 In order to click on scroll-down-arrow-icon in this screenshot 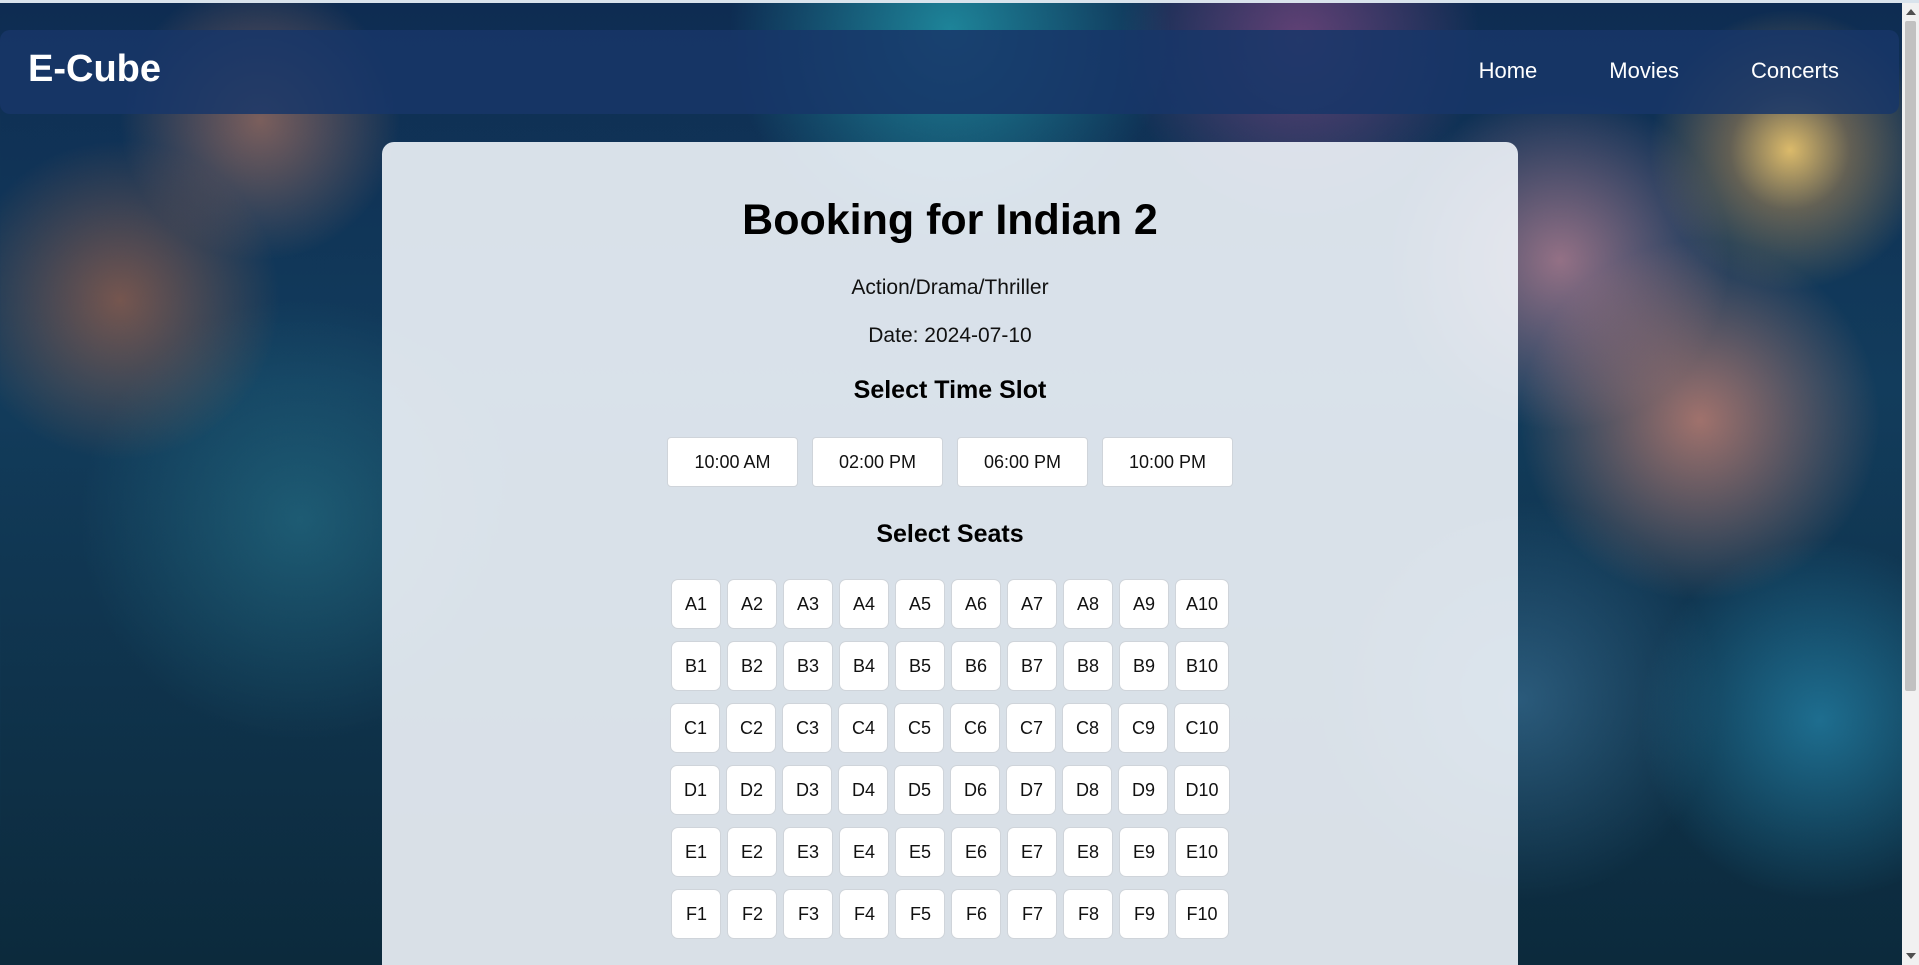, I will do `click(1911, 956)`.